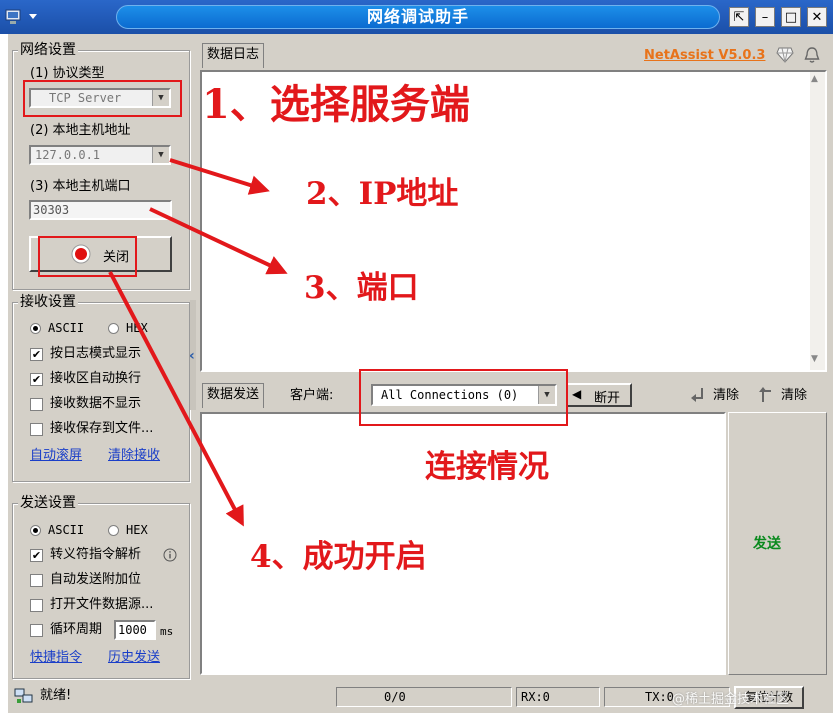  What do you see at coordinates (35, 530) in the screenshot?
I see `send-ascii-radio` at bounding box center [35, 530].